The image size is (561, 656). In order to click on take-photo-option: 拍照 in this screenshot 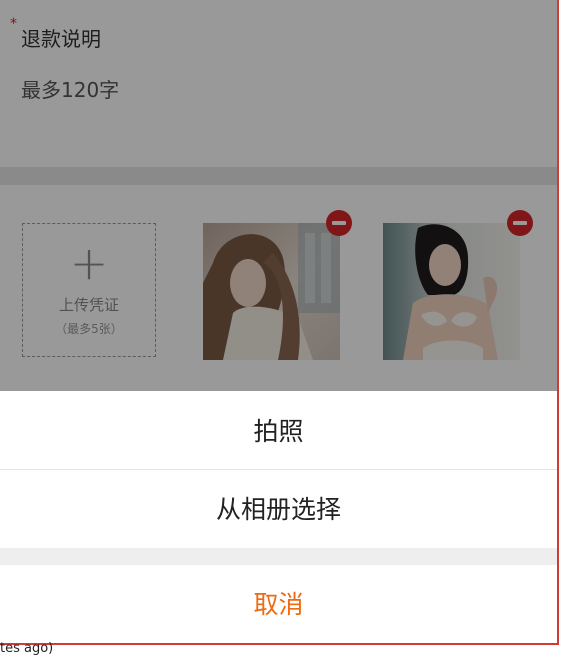, I will do `click(278, 430)`.